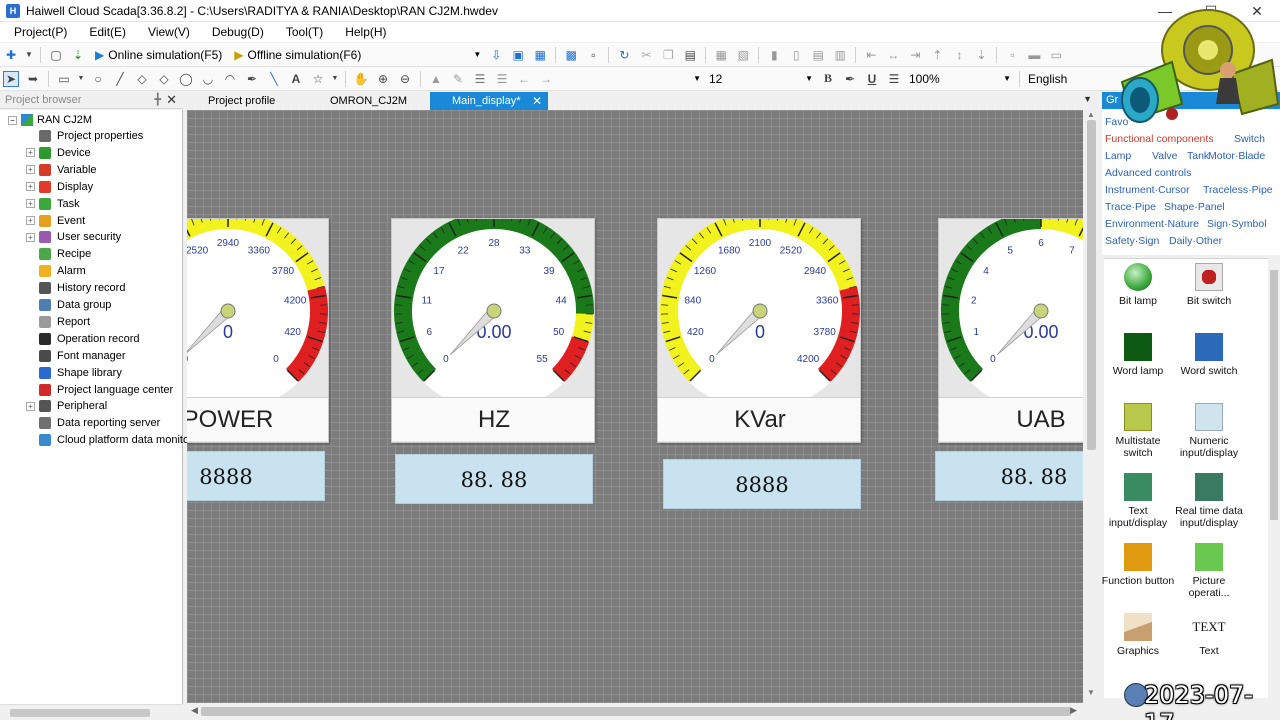  I want to click on tree-item: Operation record, so click(83, 338).